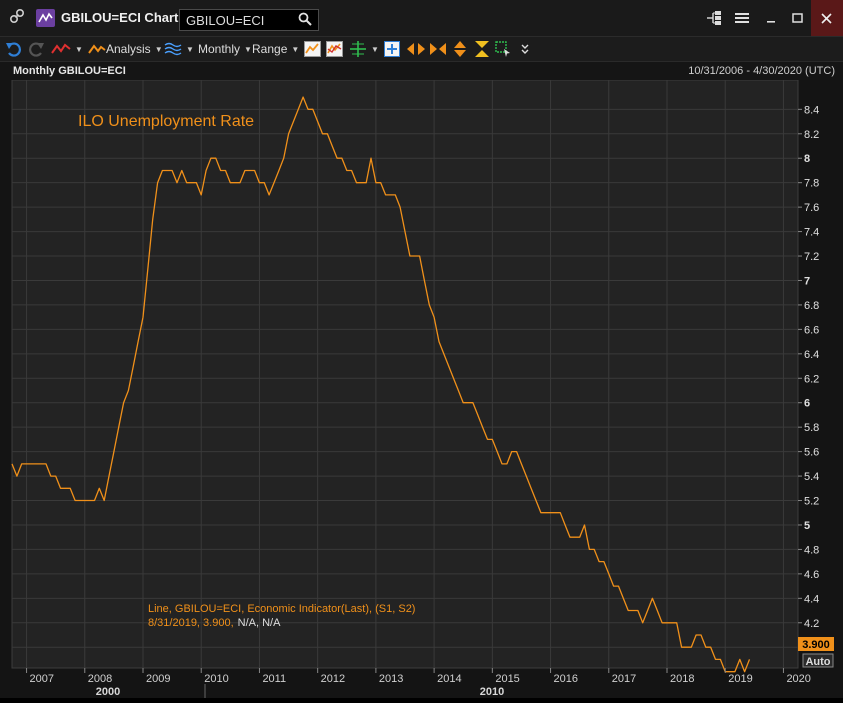  I want to click on maximize-icon, so click(797, 18).